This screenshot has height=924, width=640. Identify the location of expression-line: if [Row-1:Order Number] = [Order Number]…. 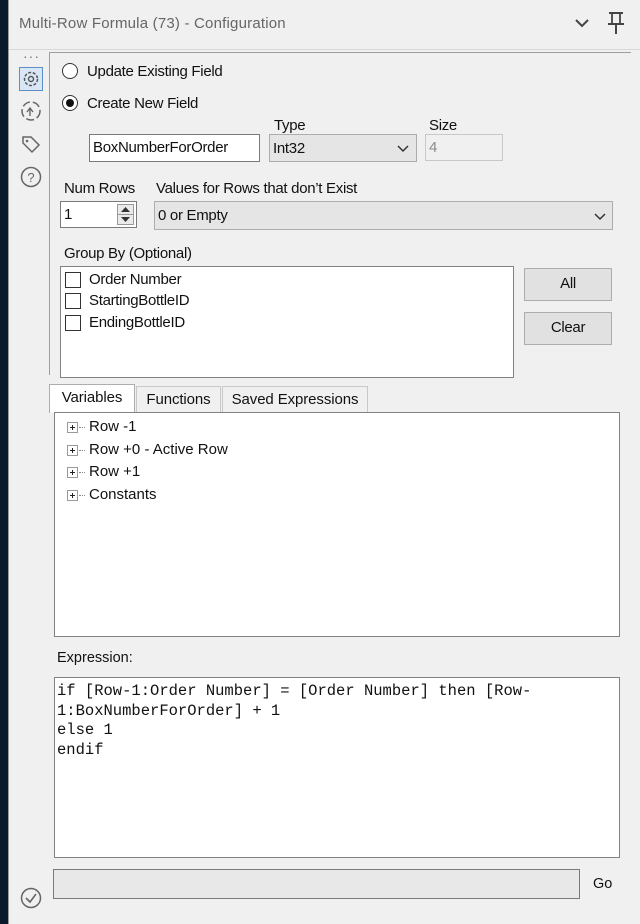
(294, 691).